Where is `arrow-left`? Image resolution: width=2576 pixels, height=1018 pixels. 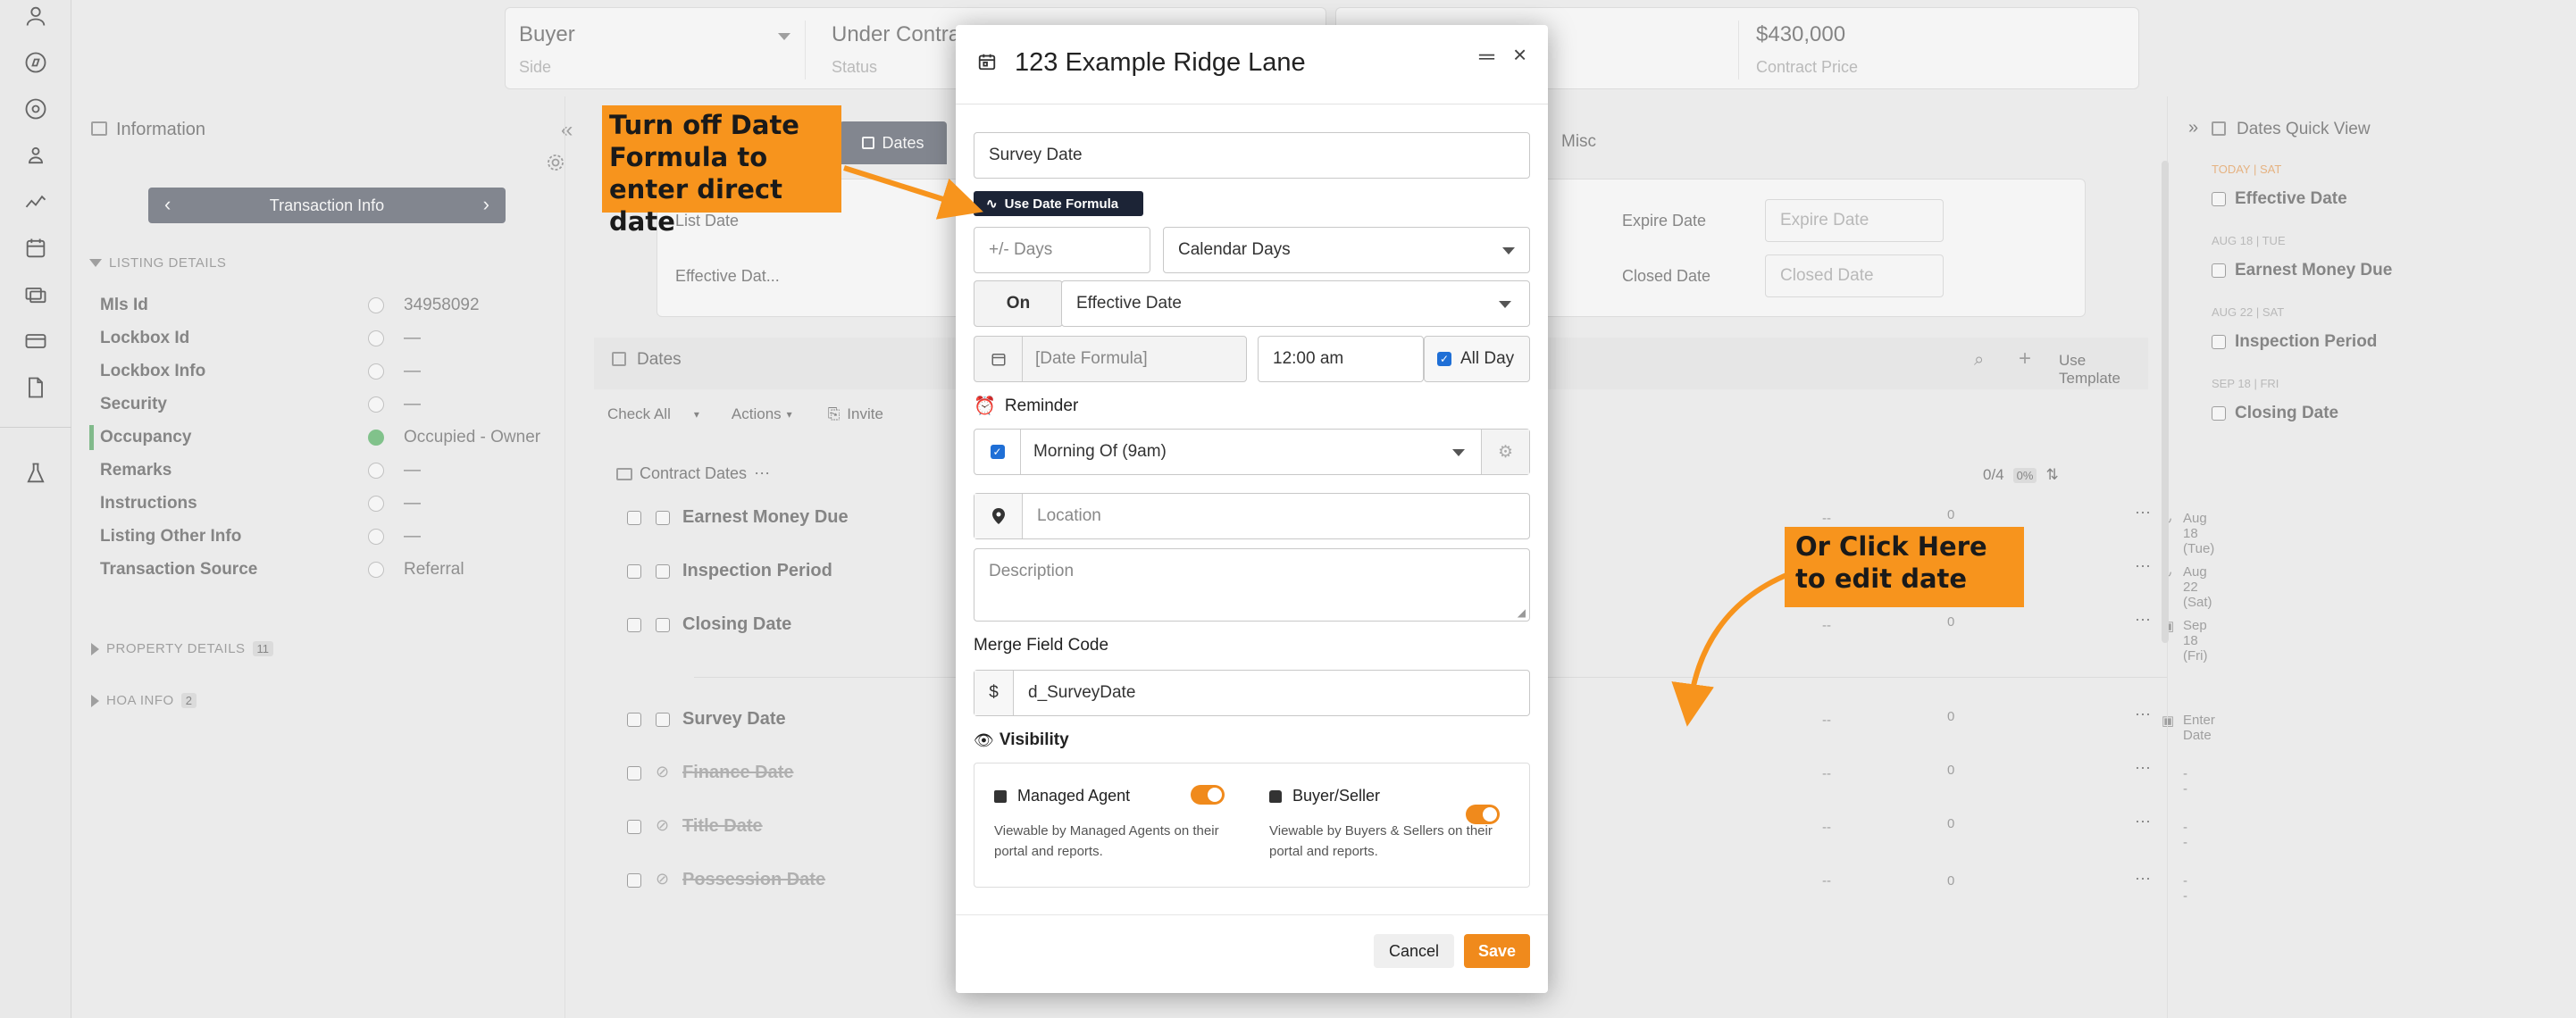
arrow-left is located at coordinates (913, 192).